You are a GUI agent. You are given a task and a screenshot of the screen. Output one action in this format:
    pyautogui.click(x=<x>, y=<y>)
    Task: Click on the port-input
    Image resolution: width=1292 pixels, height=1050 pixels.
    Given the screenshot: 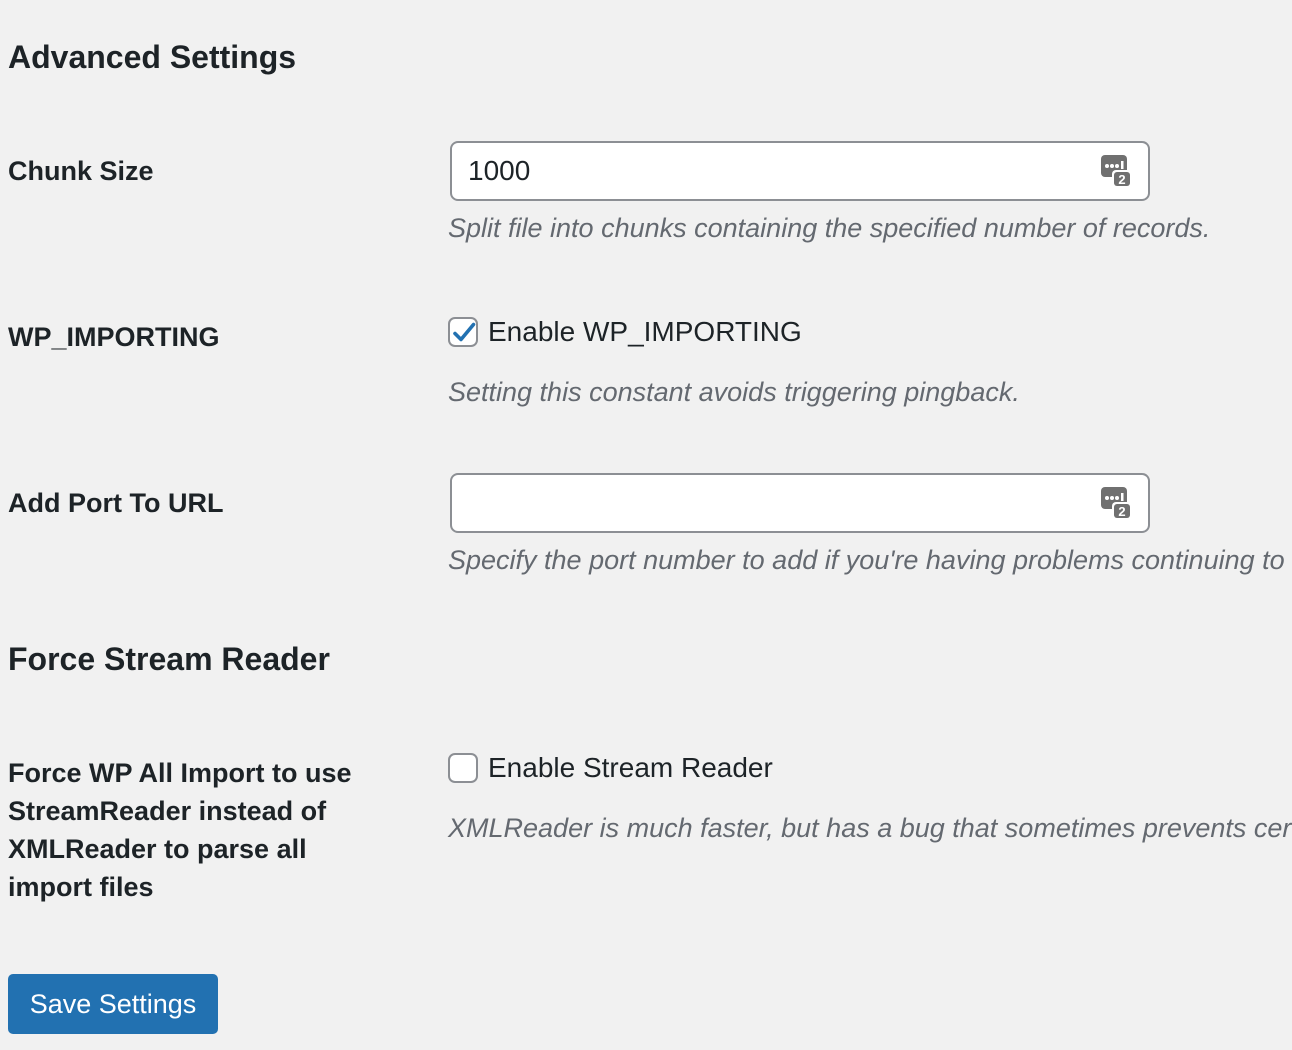 What is the action you would take?
    pyautogui.click(x=800, y=503)
    